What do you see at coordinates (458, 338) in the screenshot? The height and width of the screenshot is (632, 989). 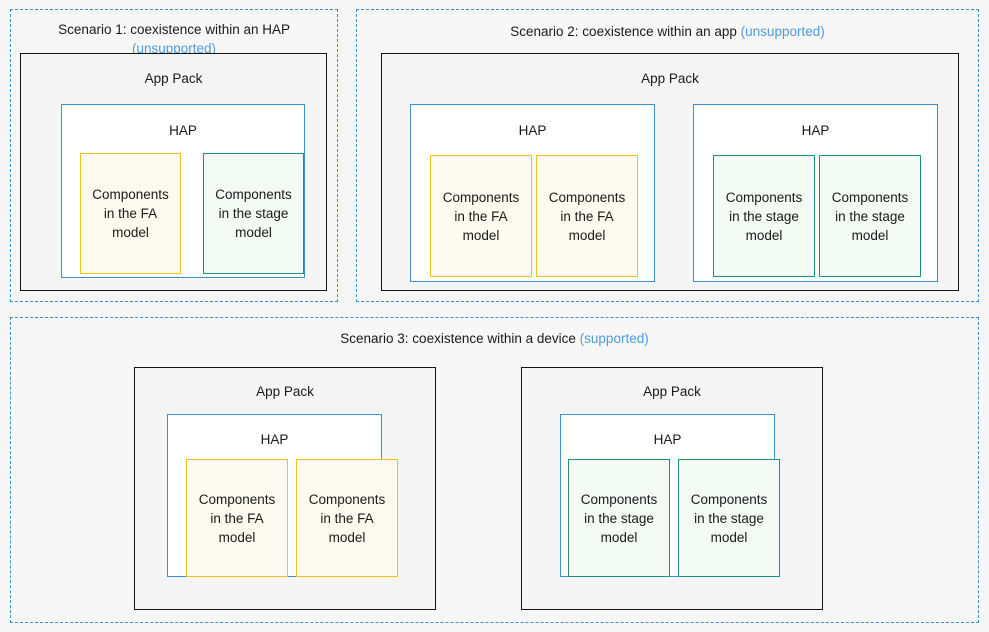 I see `scenario-3-title-text: Scenario 3: coexistence within a device` at bounding box center [458, 338].